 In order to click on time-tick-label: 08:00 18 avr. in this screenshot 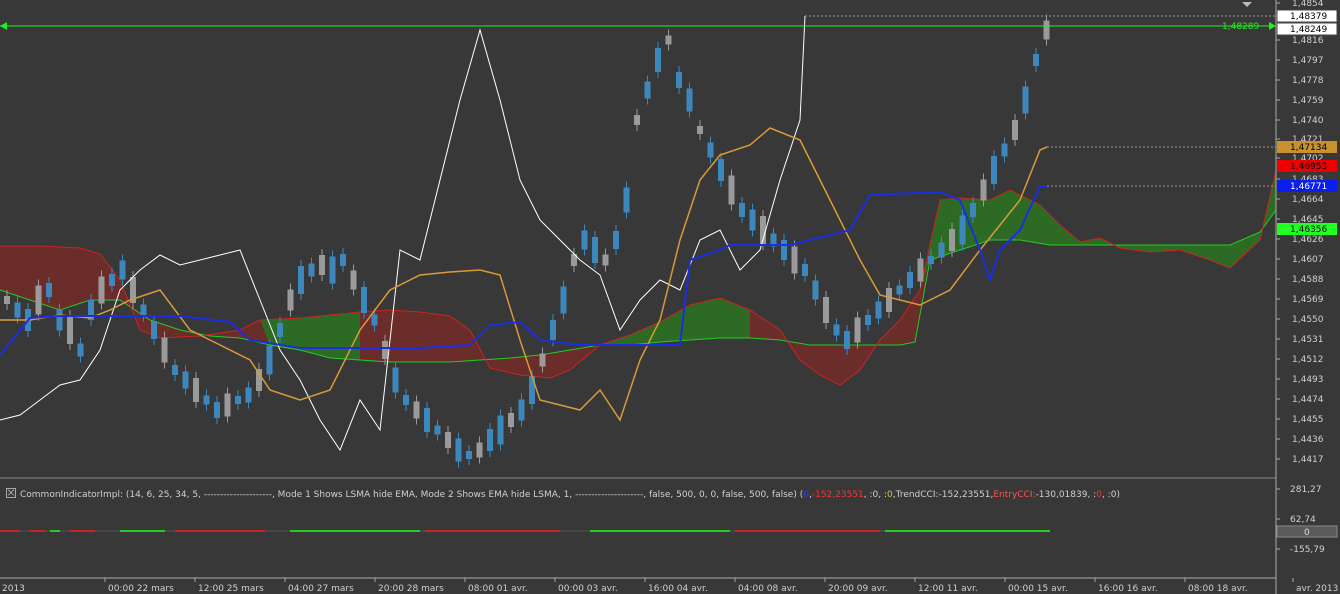, I will do `click(1218, 589)`.